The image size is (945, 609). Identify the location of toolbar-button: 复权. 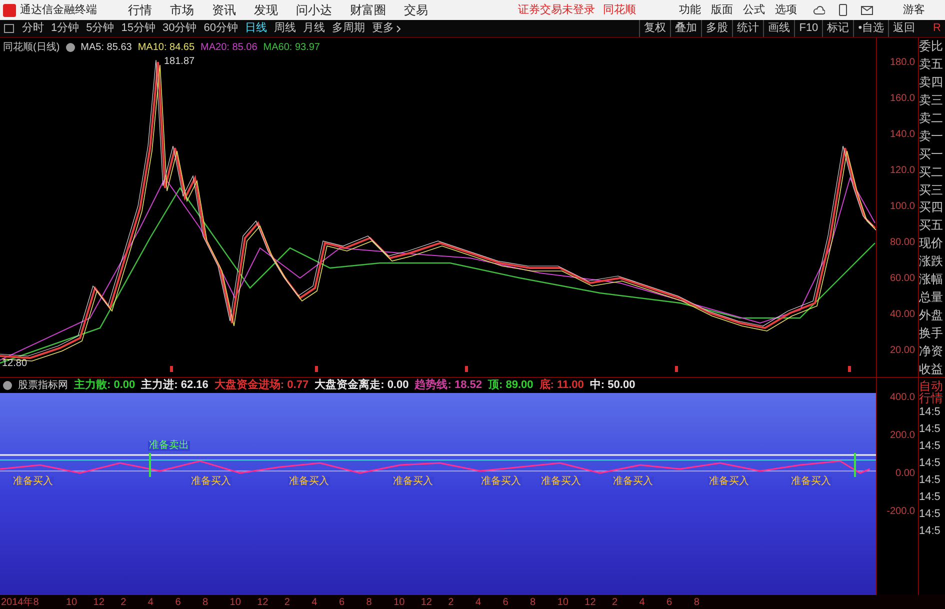
(654, 28).